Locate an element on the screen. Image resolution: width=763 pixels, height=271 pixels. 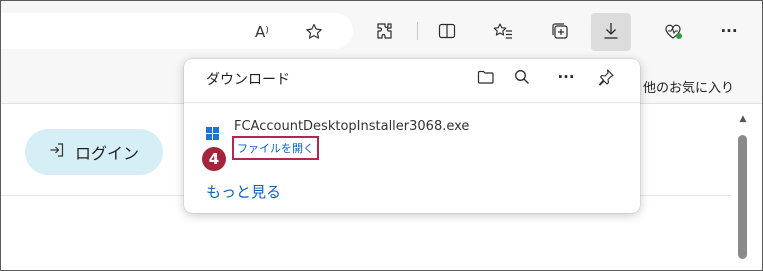
login-button: ログイン is located at coordinates (94, 152).